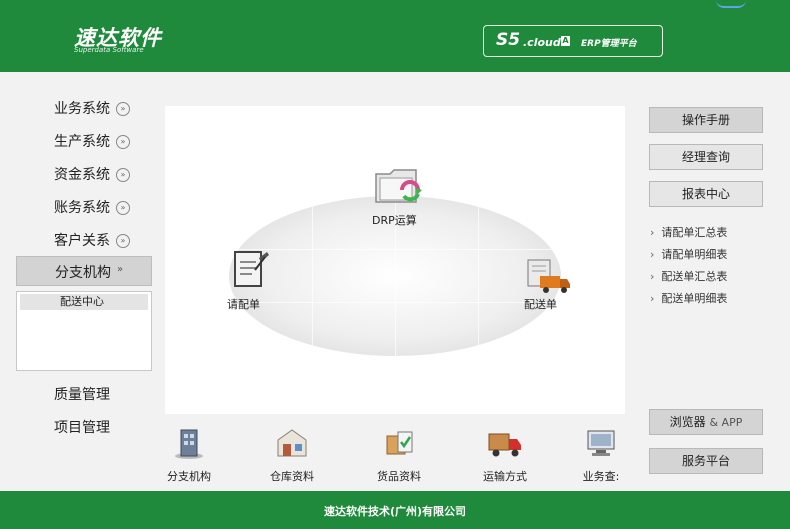 This screenshot has height=529, width=790. What do you see at coordinates (731, 4) in the screenshot?
I see `corner-swoosh-icon` at bounding box center [731, 4].